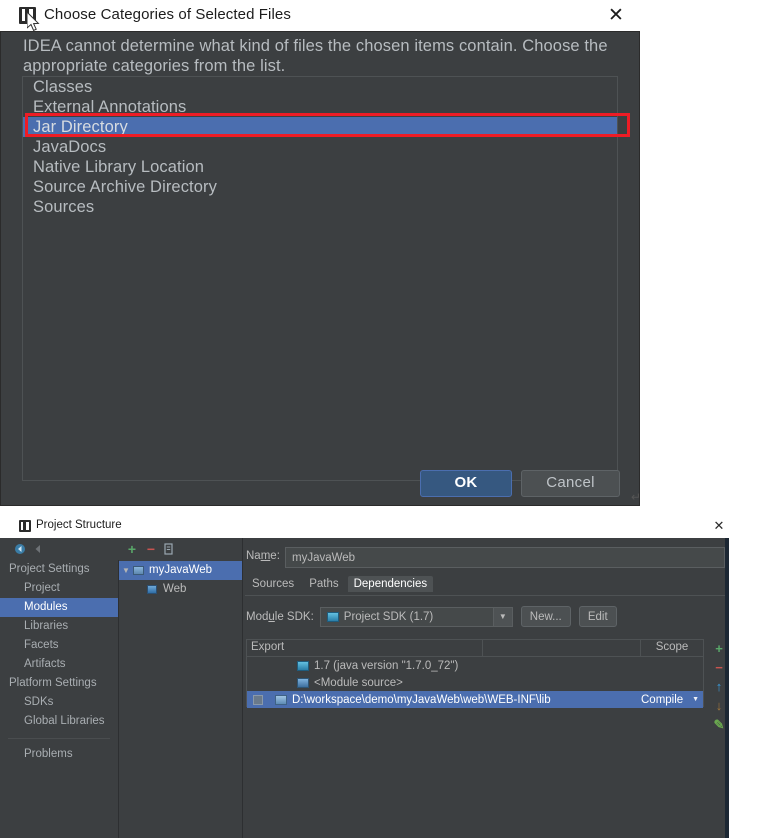  Describe the element at coordinates (281, 699) in the screenshot. I see `folder-icon` at that location.